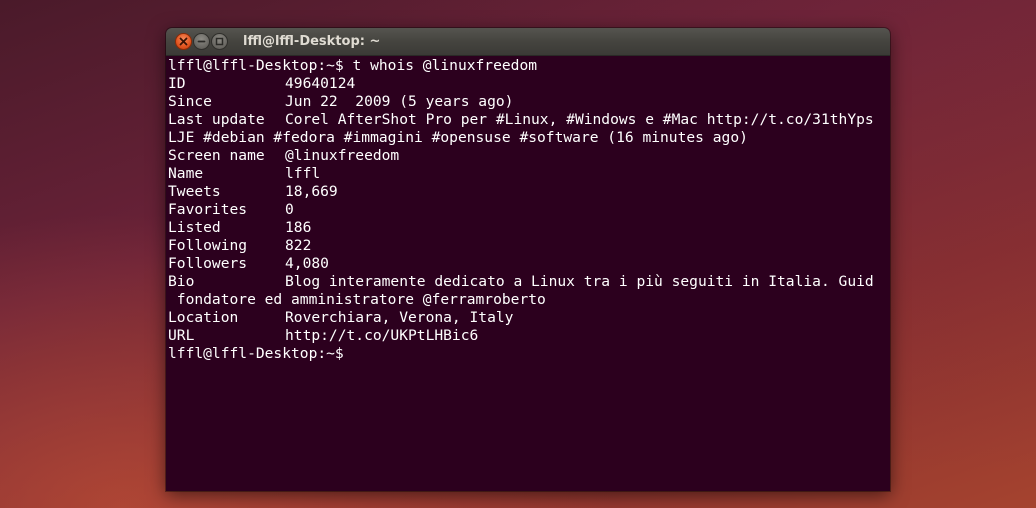  What do you see at coordinates (311, 191) in the screenshot?
I see `field-value: 18,669` at bounding box center [311, 191].